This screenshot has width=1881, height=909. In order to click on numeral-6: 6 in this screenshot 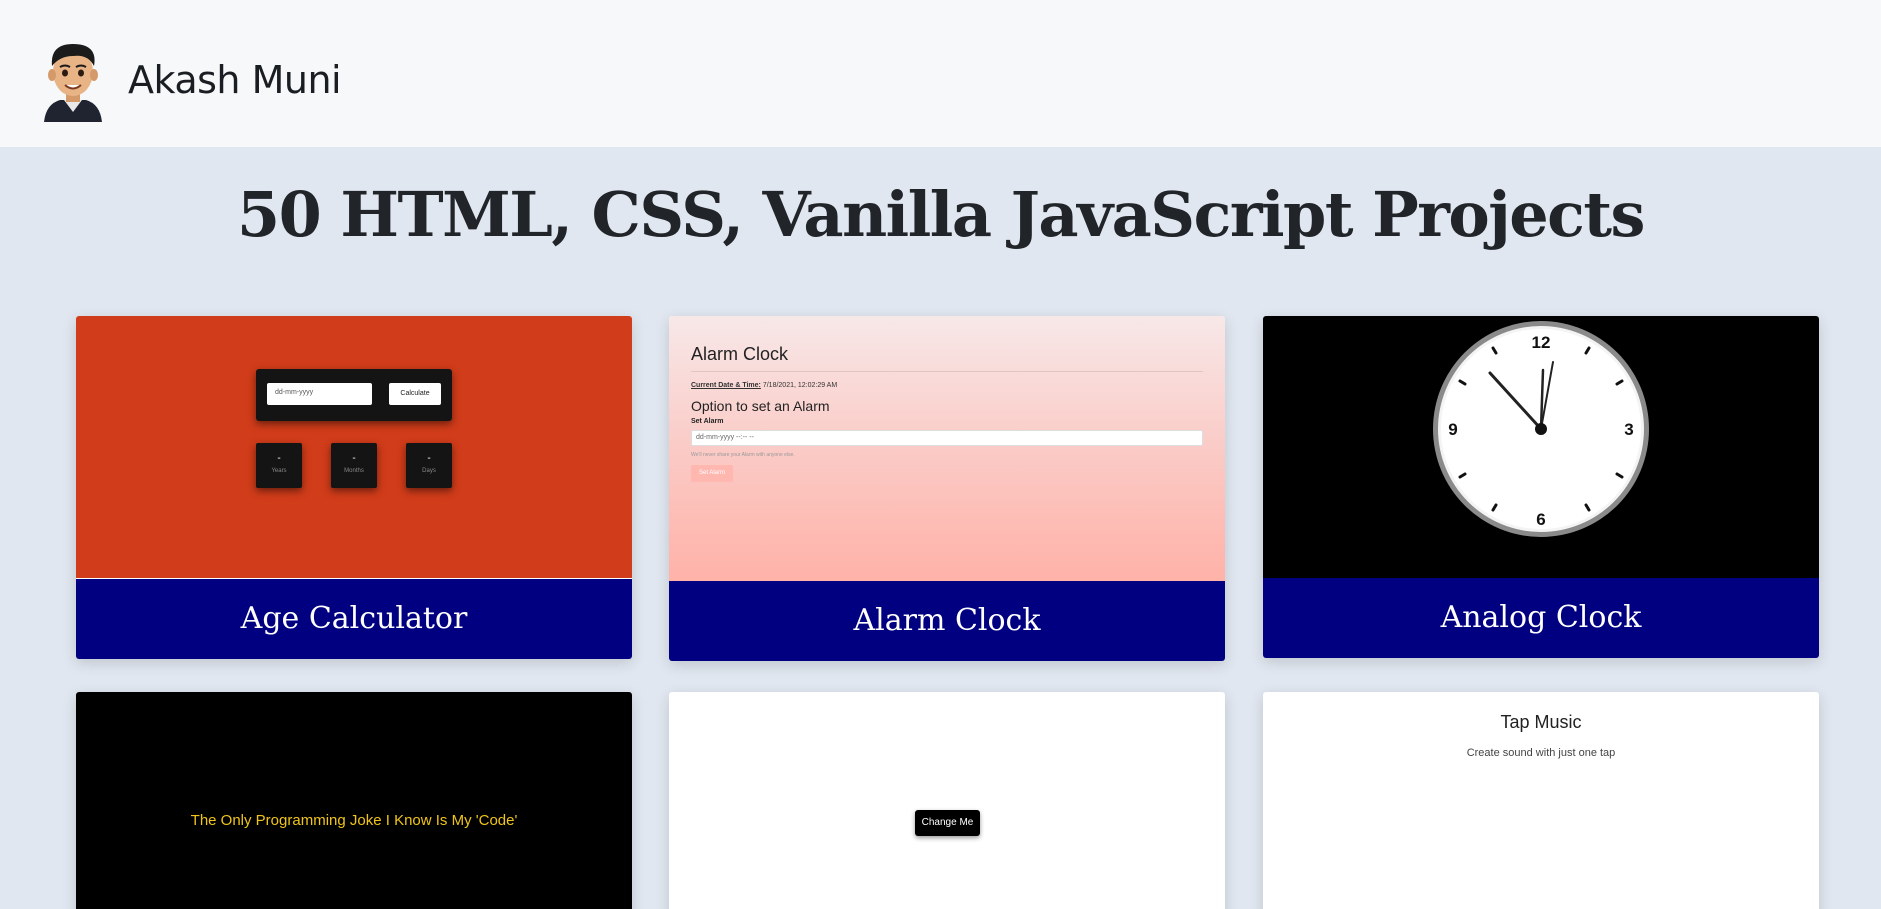, I will do `click(1540, 519)`.